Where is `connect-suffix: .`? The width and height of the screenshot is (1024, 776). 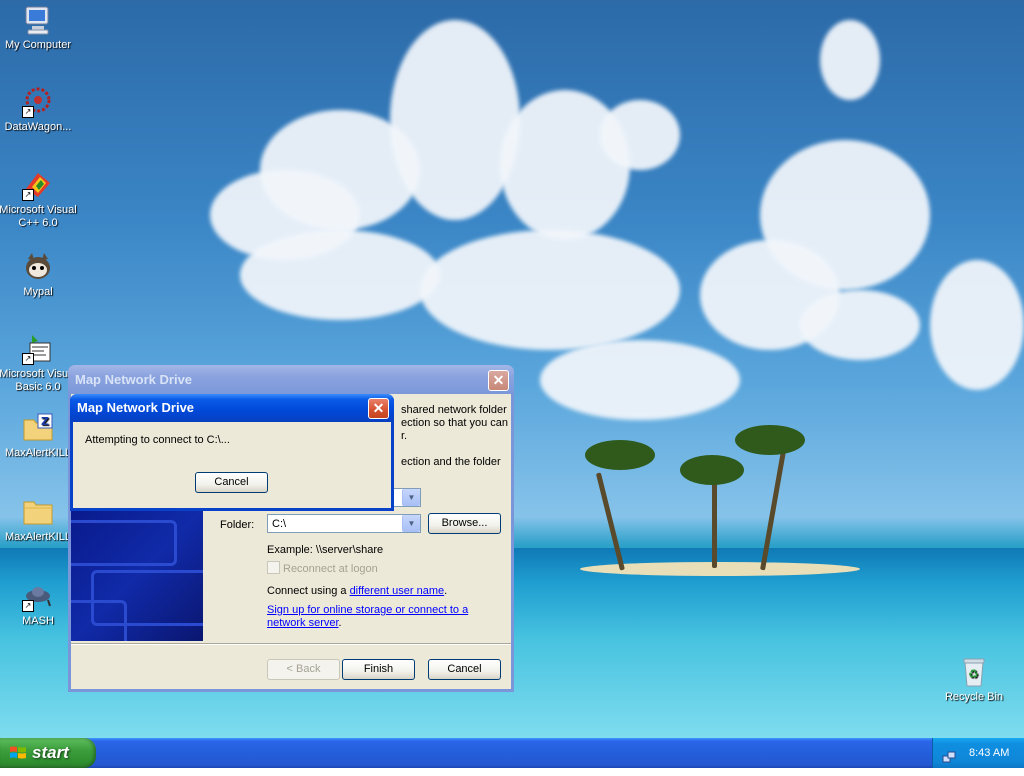 connect-suffix: . is located at coordinates (446, 591).